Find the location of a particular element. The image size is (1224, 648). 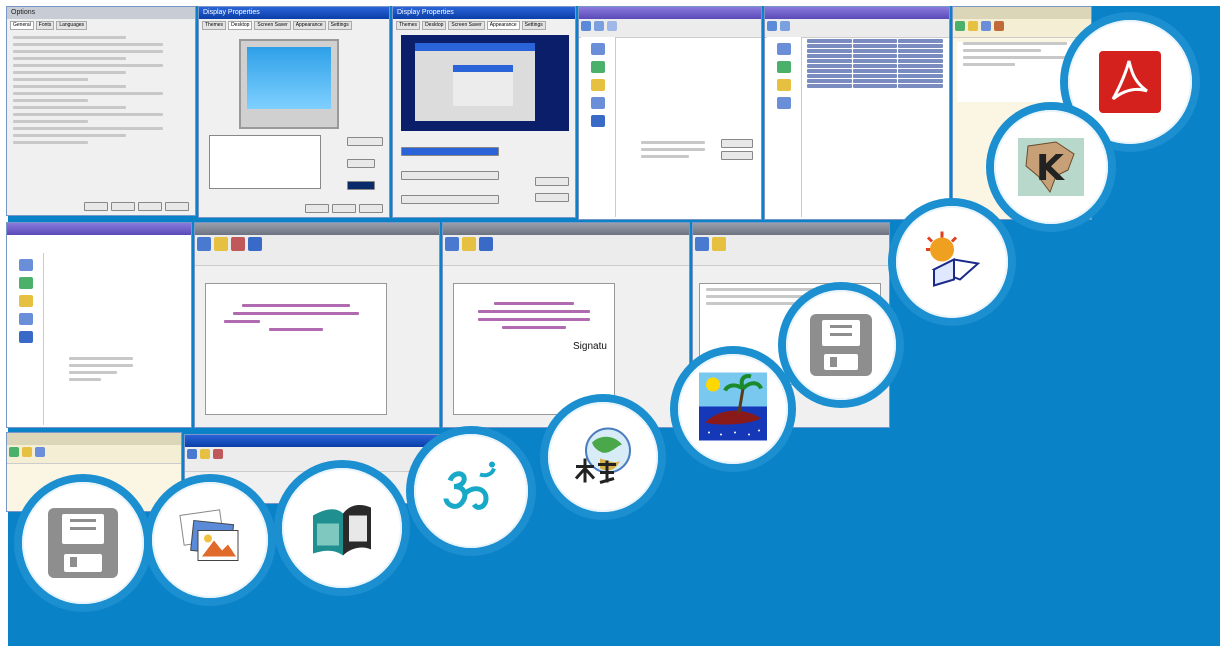

monitor-preview is located at coordinates (289, 84).